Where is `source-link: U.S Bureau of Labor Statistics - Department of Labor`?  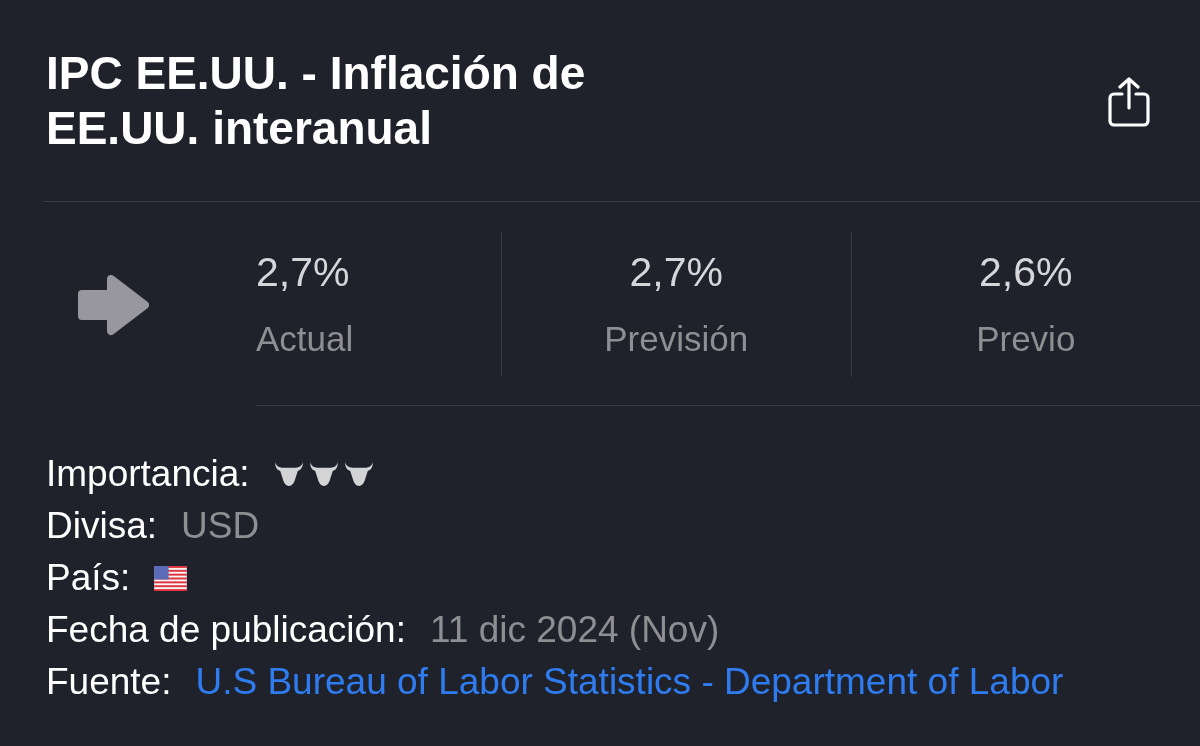 source-link: U.S Bureau of Labor Statistics - Department of Labor is located at coordinates (629, 682).